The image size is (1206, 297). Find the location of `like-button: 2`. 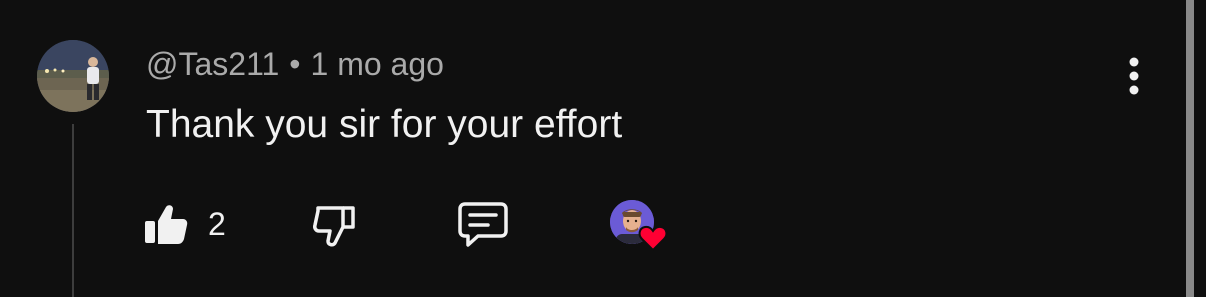

like-button: 2 is located at coordinates (183, 224).